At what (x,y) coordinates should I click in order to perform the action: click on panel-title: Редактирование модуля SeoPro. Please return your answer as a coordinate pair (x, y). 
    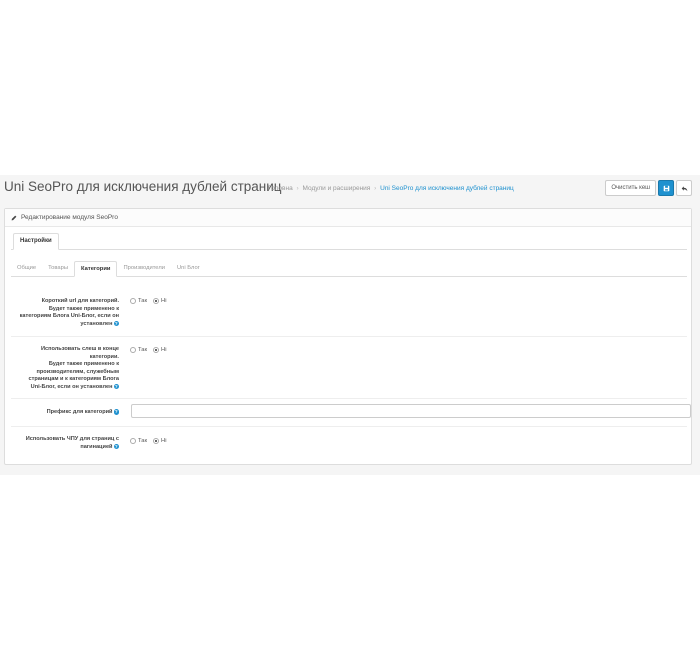
    Looking at the image, I should click on (69, 217).